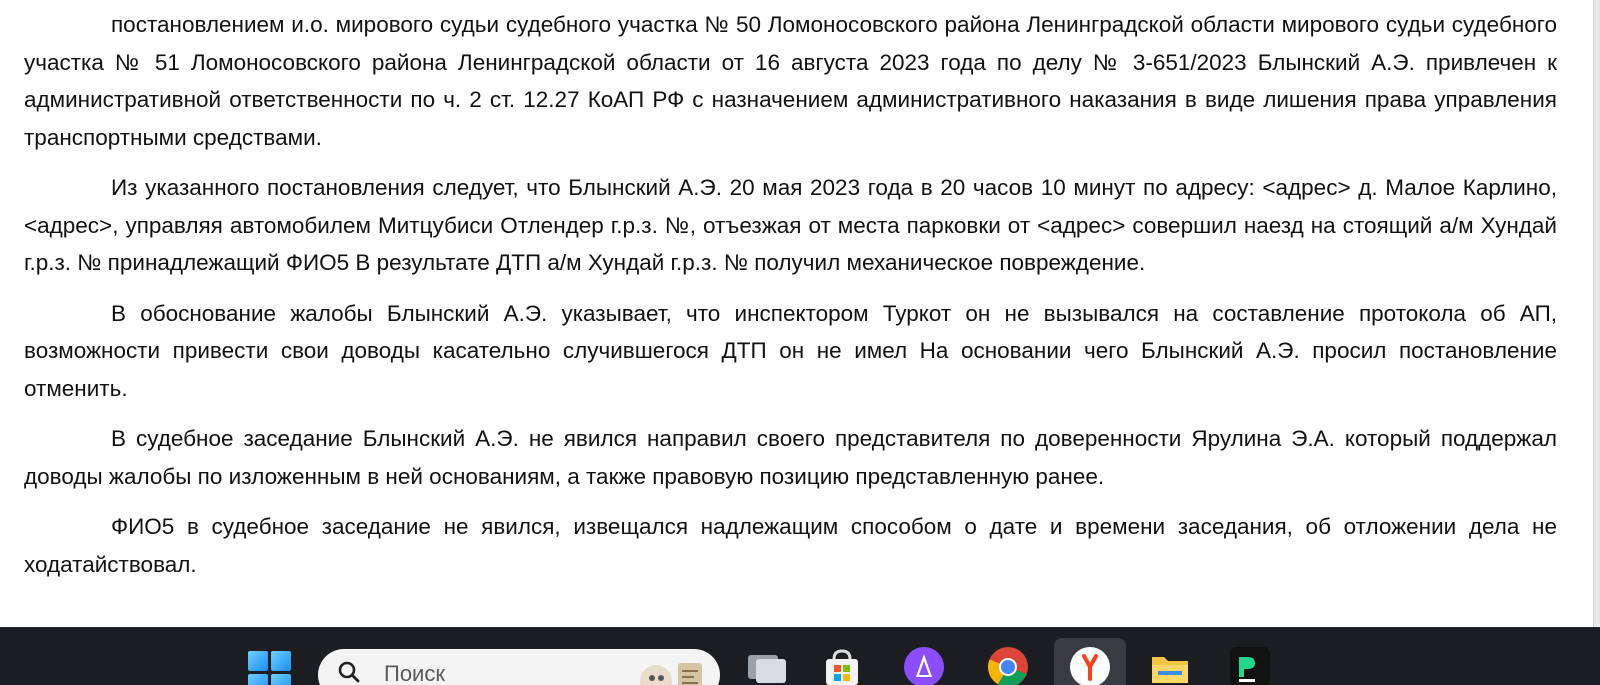  I want to click on chrome-icon, so click(1008, 665).